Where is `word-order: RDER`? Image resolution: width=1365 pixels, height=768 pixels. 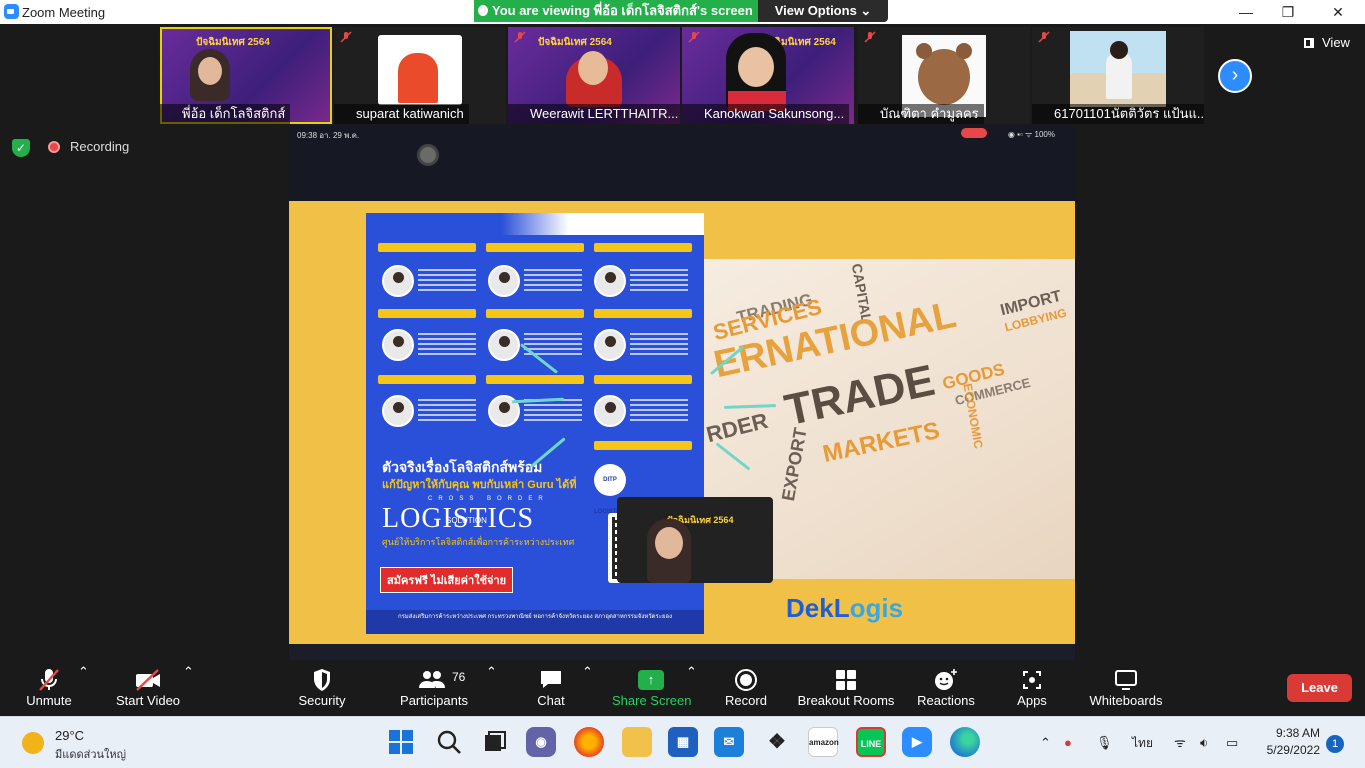 word-order: RDER is located at coordinates (737, 427).